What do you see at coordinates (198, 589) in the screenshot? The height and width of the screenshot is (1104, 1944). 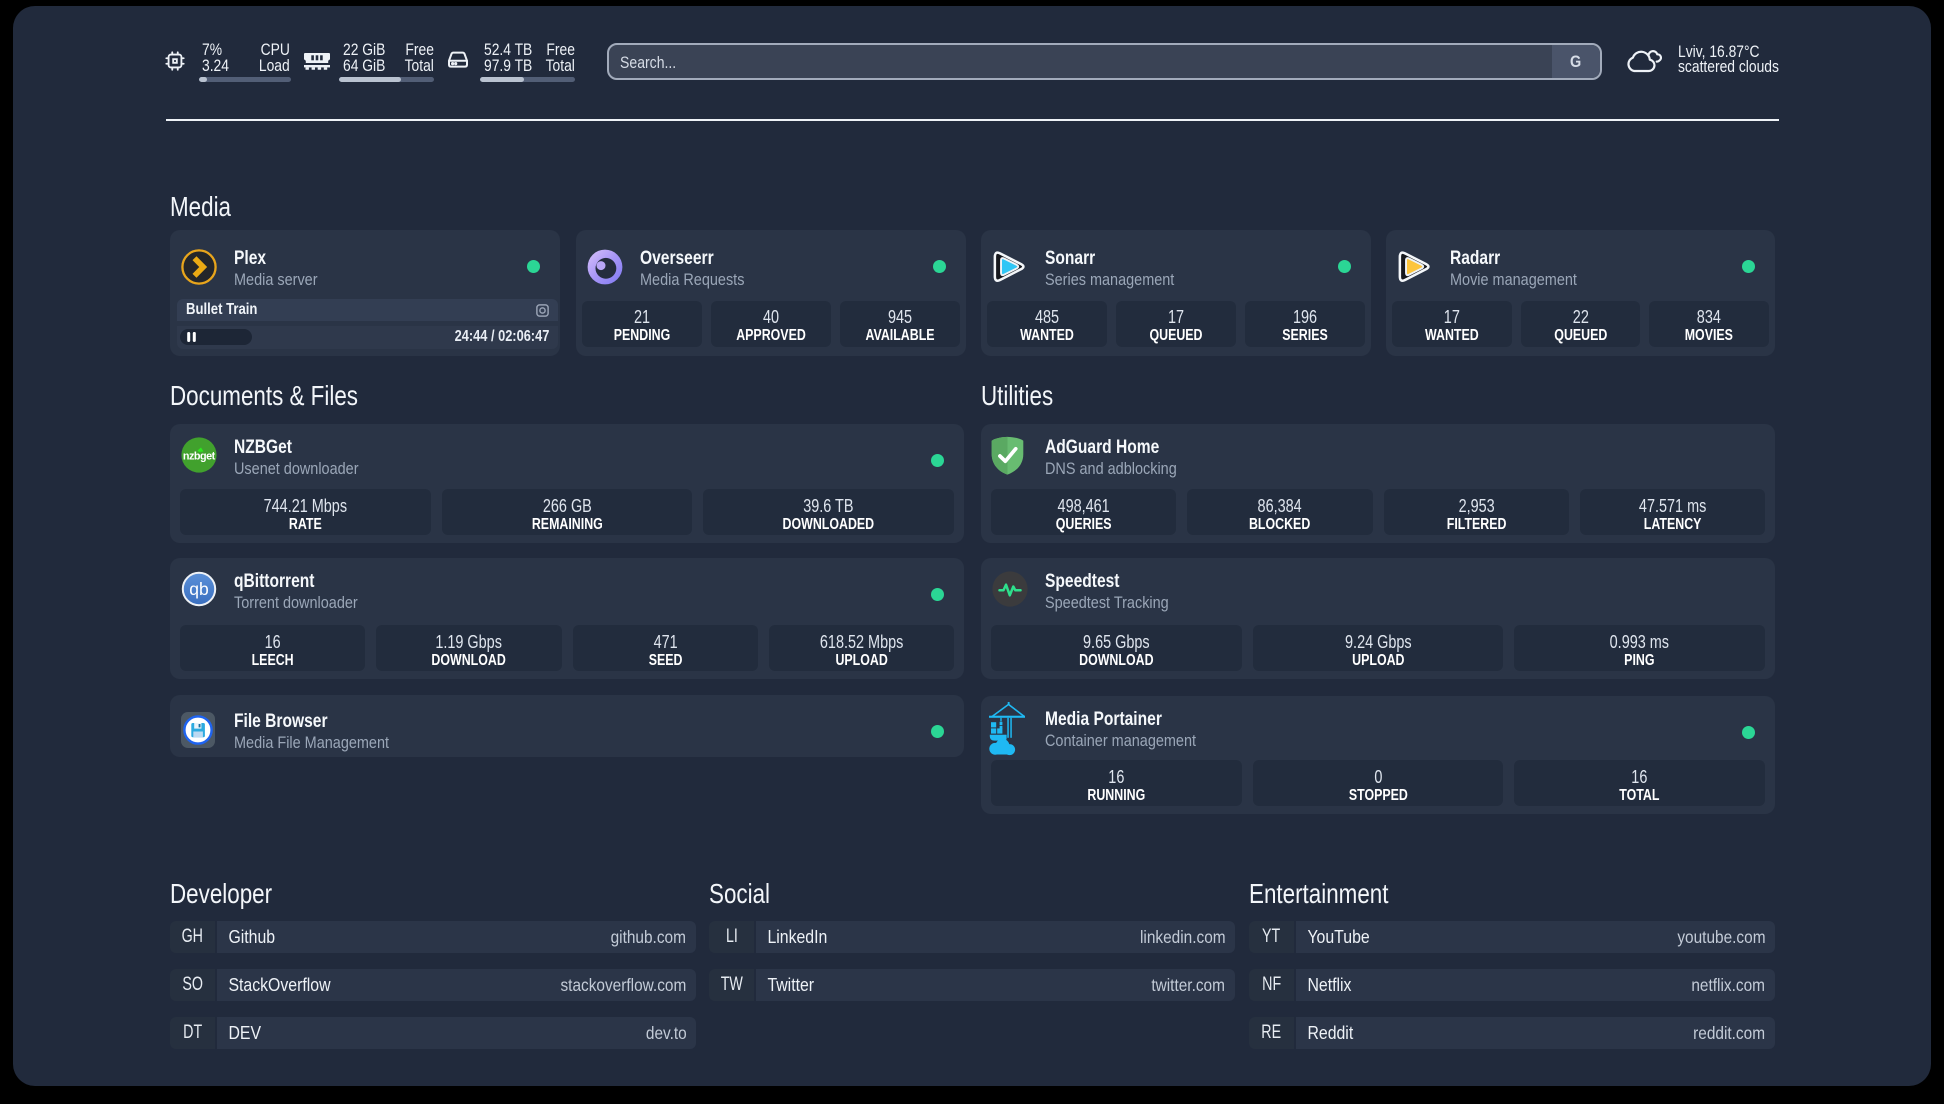 I see `svg-text: qb` at bounding box center [198, 589].